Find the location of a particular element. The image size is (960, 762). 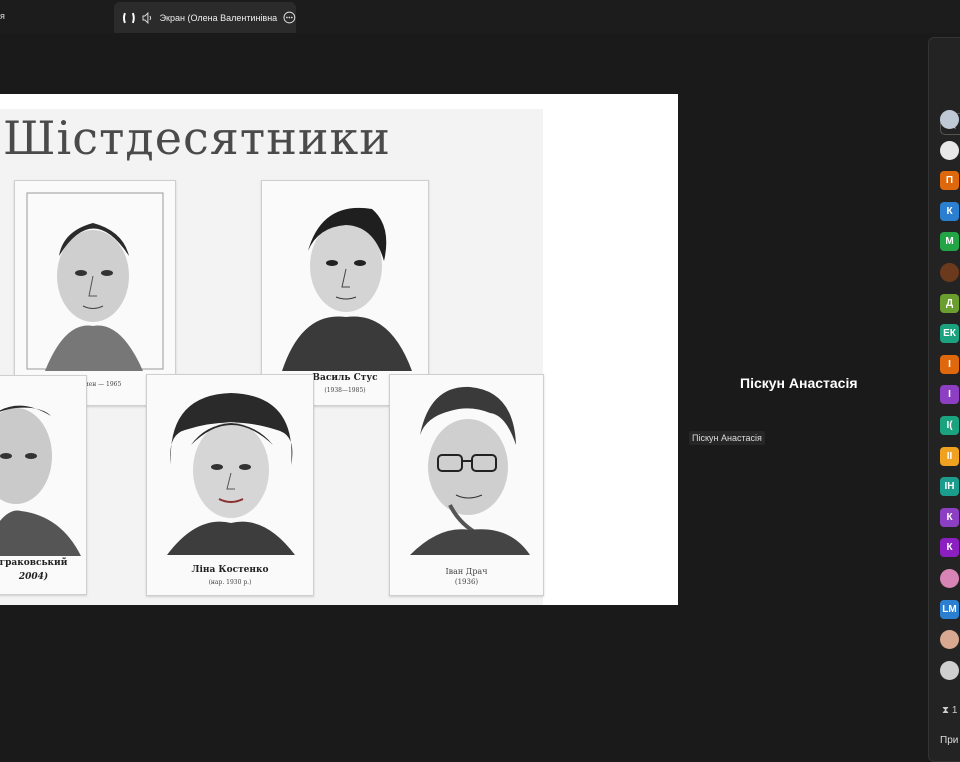

participant-name-tag: Піскун Анастасія is located at coordinates (727, 438).